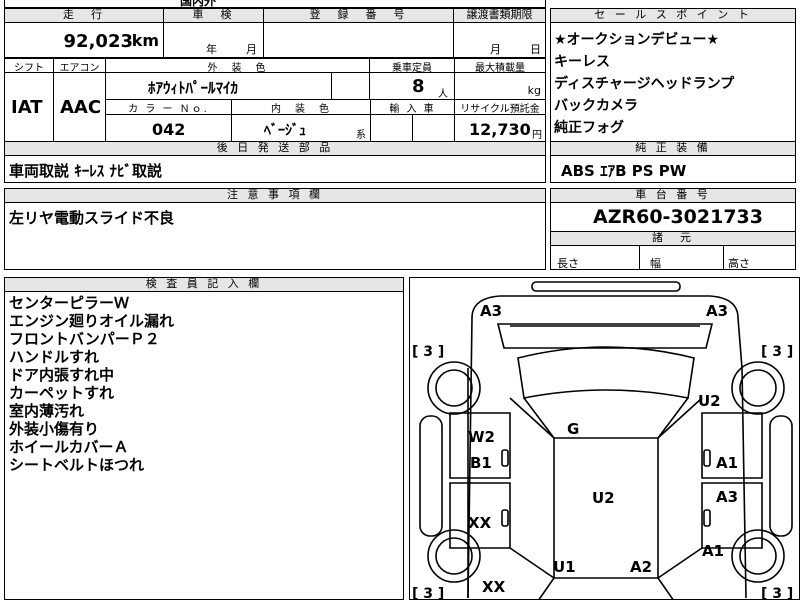 This screenshot has width=800, height=600. I want to click on interior-color-suffix: 系, so click(361, 135).